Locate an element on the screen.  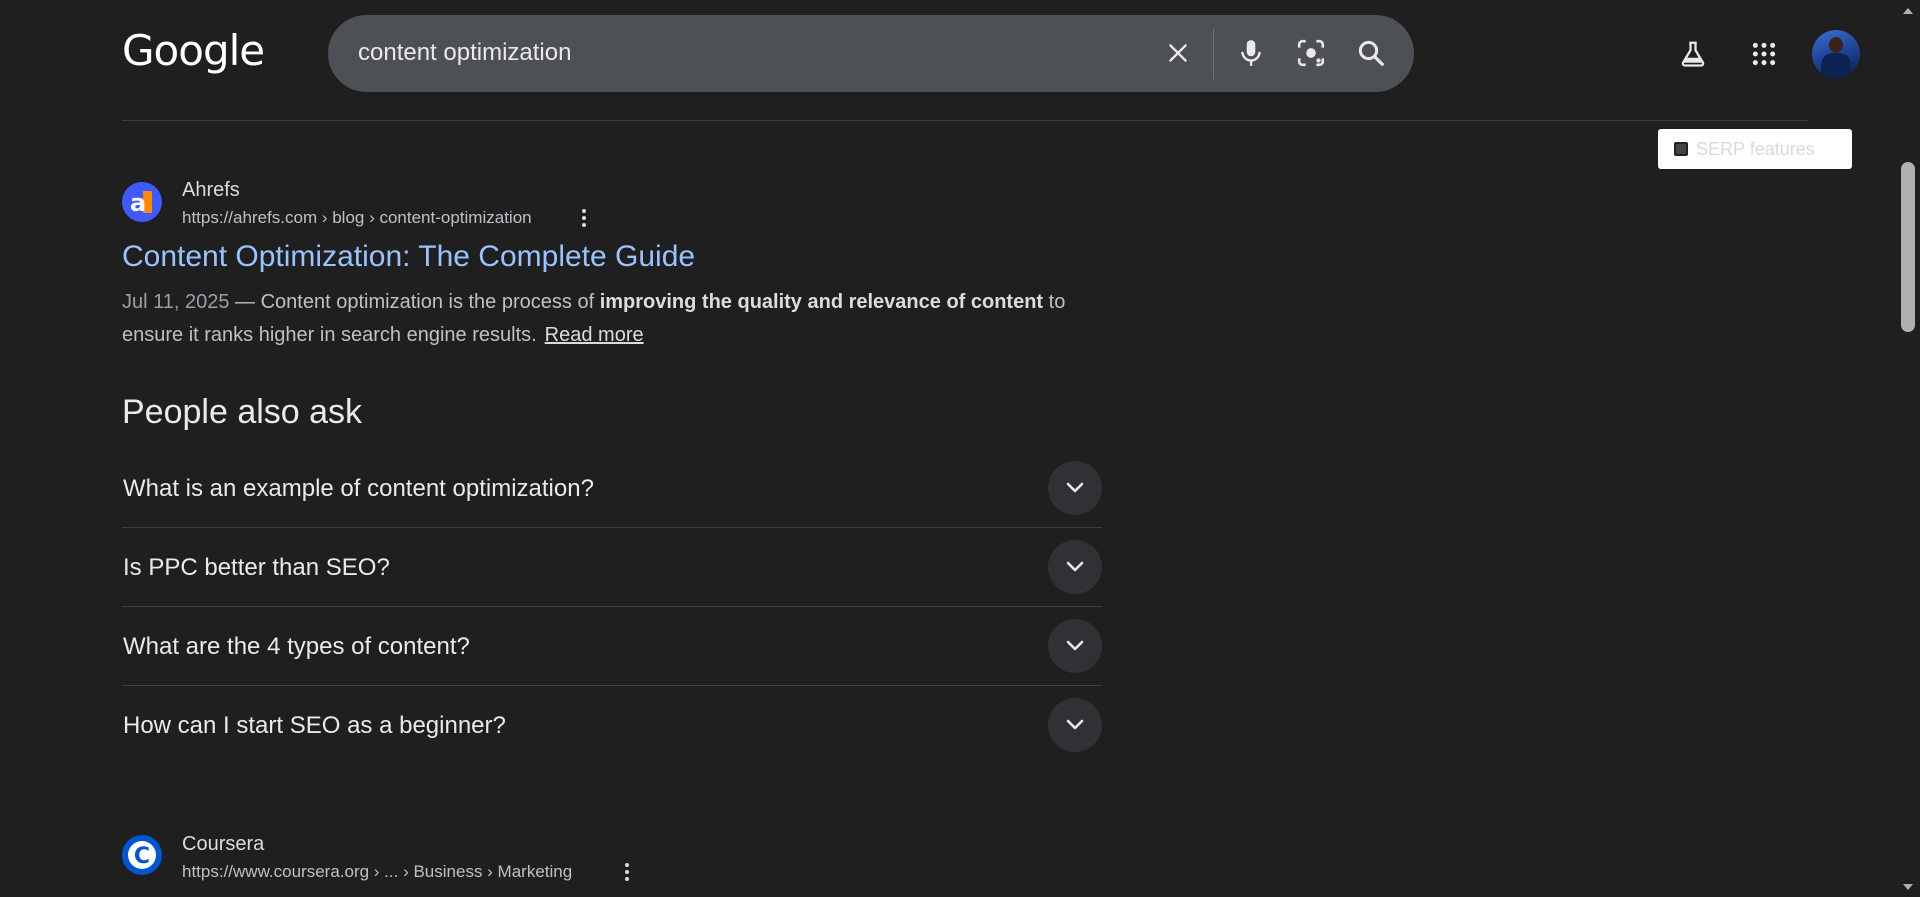
scrollbar-thumb is located at coordinates (1908, 247).